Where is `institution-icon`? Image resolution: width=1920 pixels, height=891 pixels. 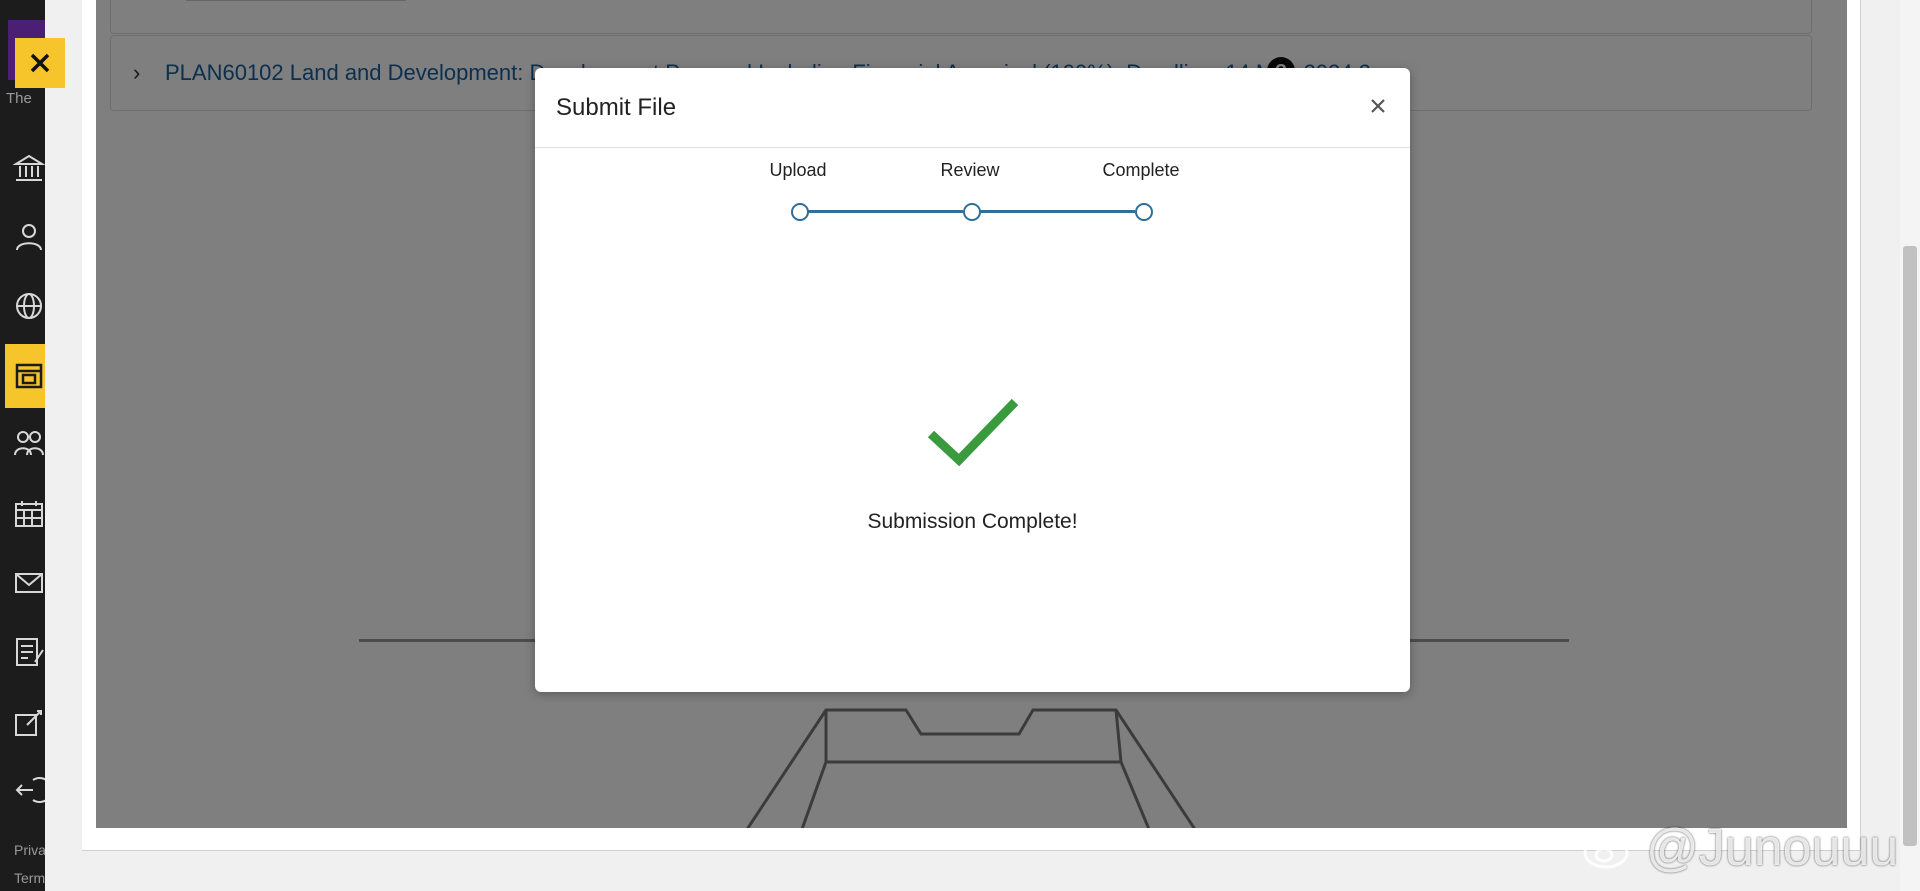
institution-icon is located at coordinates (29, 168).